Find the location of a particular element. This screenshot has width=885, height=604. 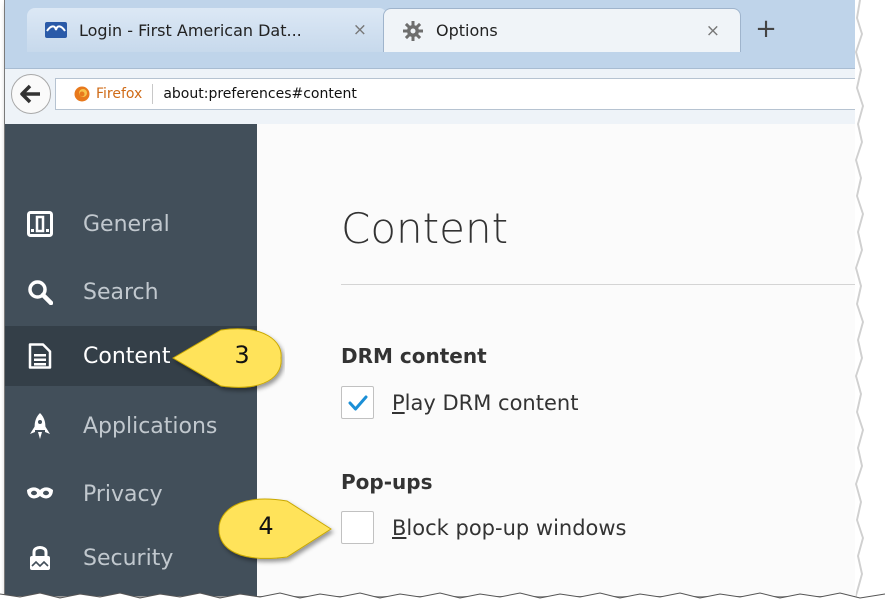

url-text: about:preferences#content is located at coordinates (259, 94).